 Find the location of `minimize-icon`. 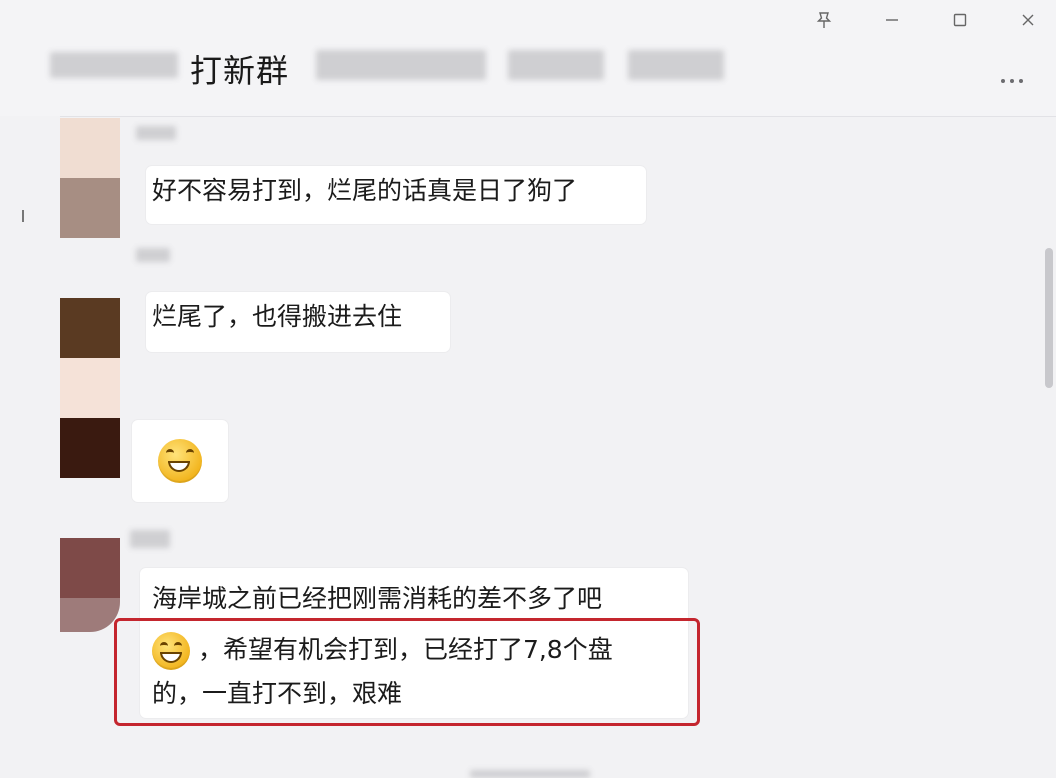

minimize-icon is located at coordinates (892, 20).